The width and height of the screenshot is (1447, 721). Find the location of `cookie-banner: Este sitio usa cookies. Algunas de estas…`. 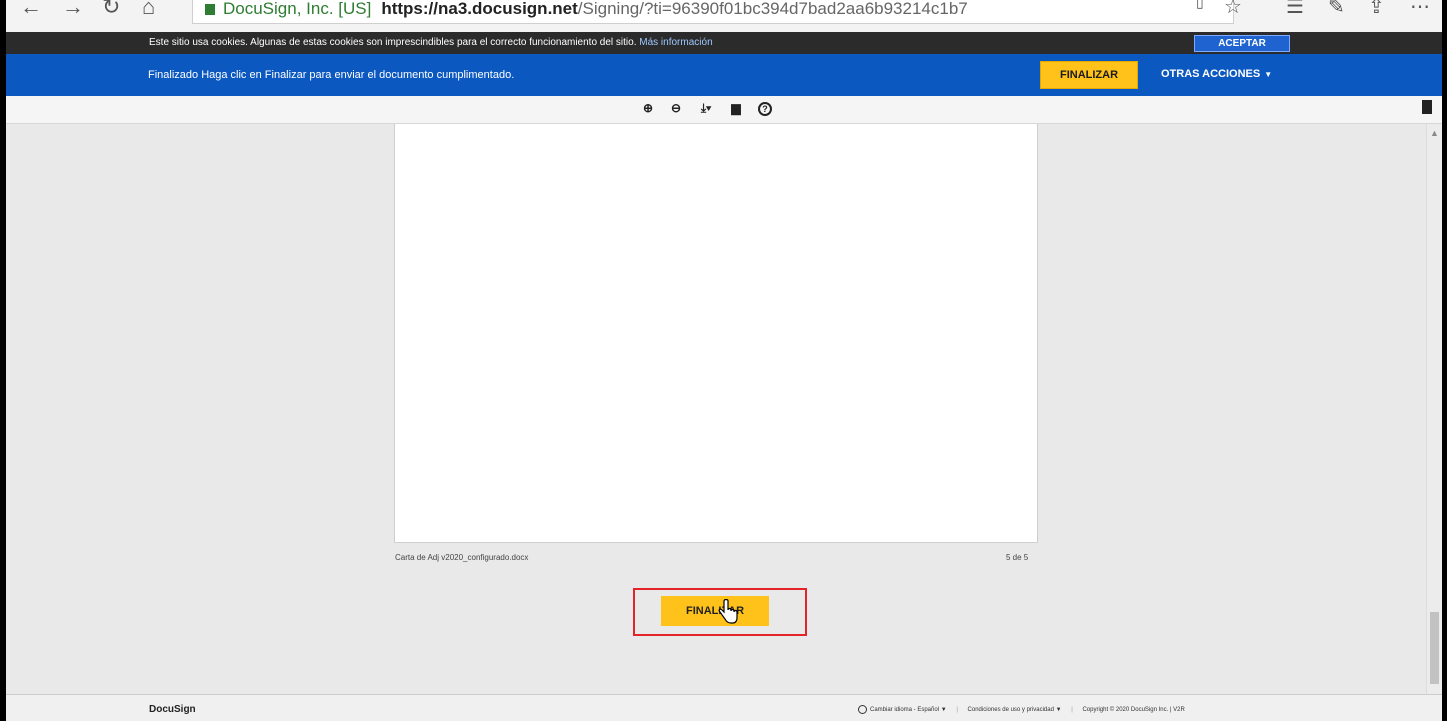

cookie-banner: Este sitio usa cookies. Algunas de estas… is located at coordinates (724, 43).